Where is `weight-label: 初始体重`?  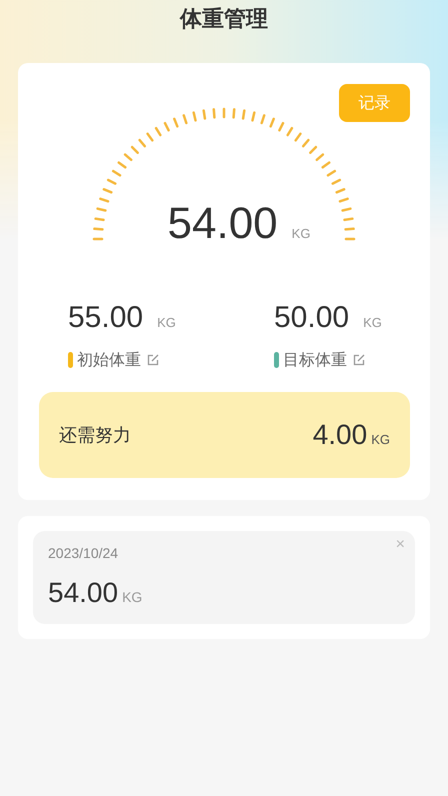 weight-label: 初始体重 is located at coordinates (109, 360).